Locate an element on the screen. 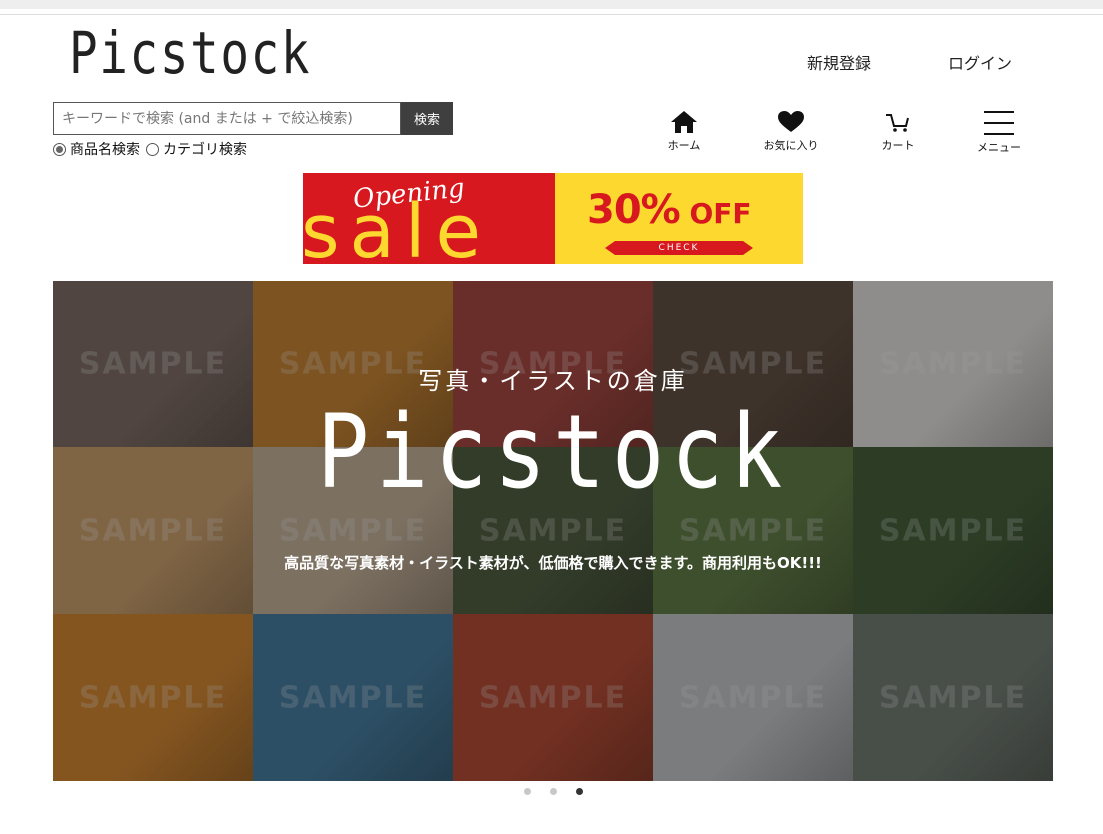 The width and height of the screenshot is (1103, 834). banner-check-button: CHECK is located at coordinates (679, 248).